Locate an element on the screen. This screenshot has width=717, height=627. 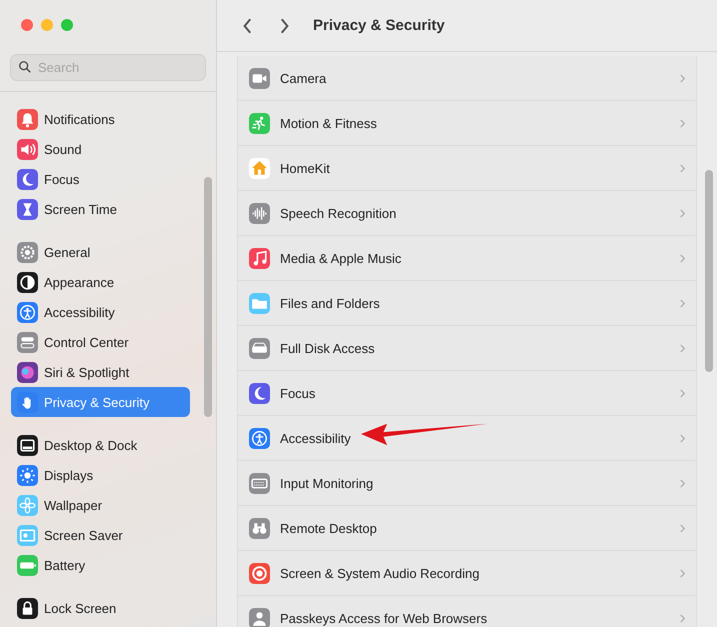
sidebar-item: Sound is located at coordinates (100, 149).